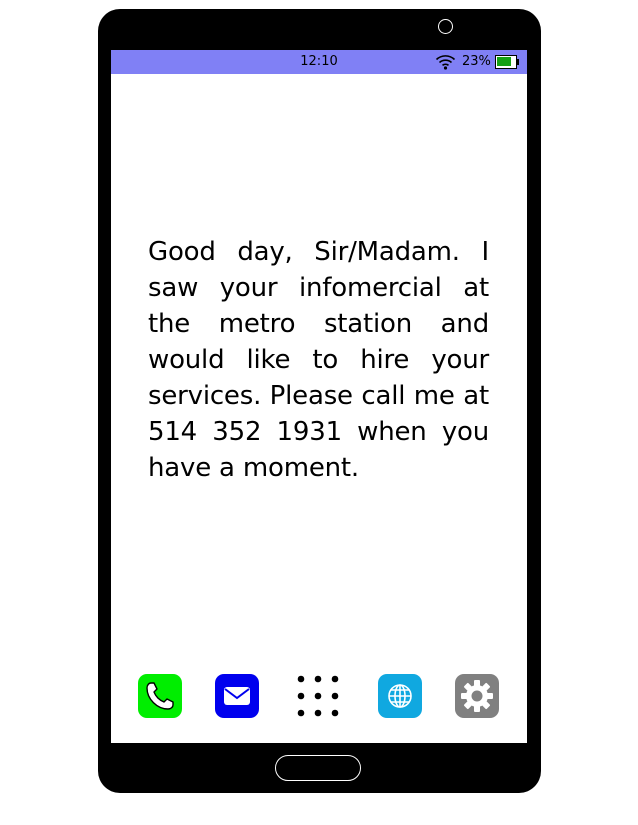 Image resolution: width=638 pixels, height=825 pixels. What do you see at coordinates (445, 62) in the screenshot?
I see `wifi-icon` at bounding box center [445, 62].